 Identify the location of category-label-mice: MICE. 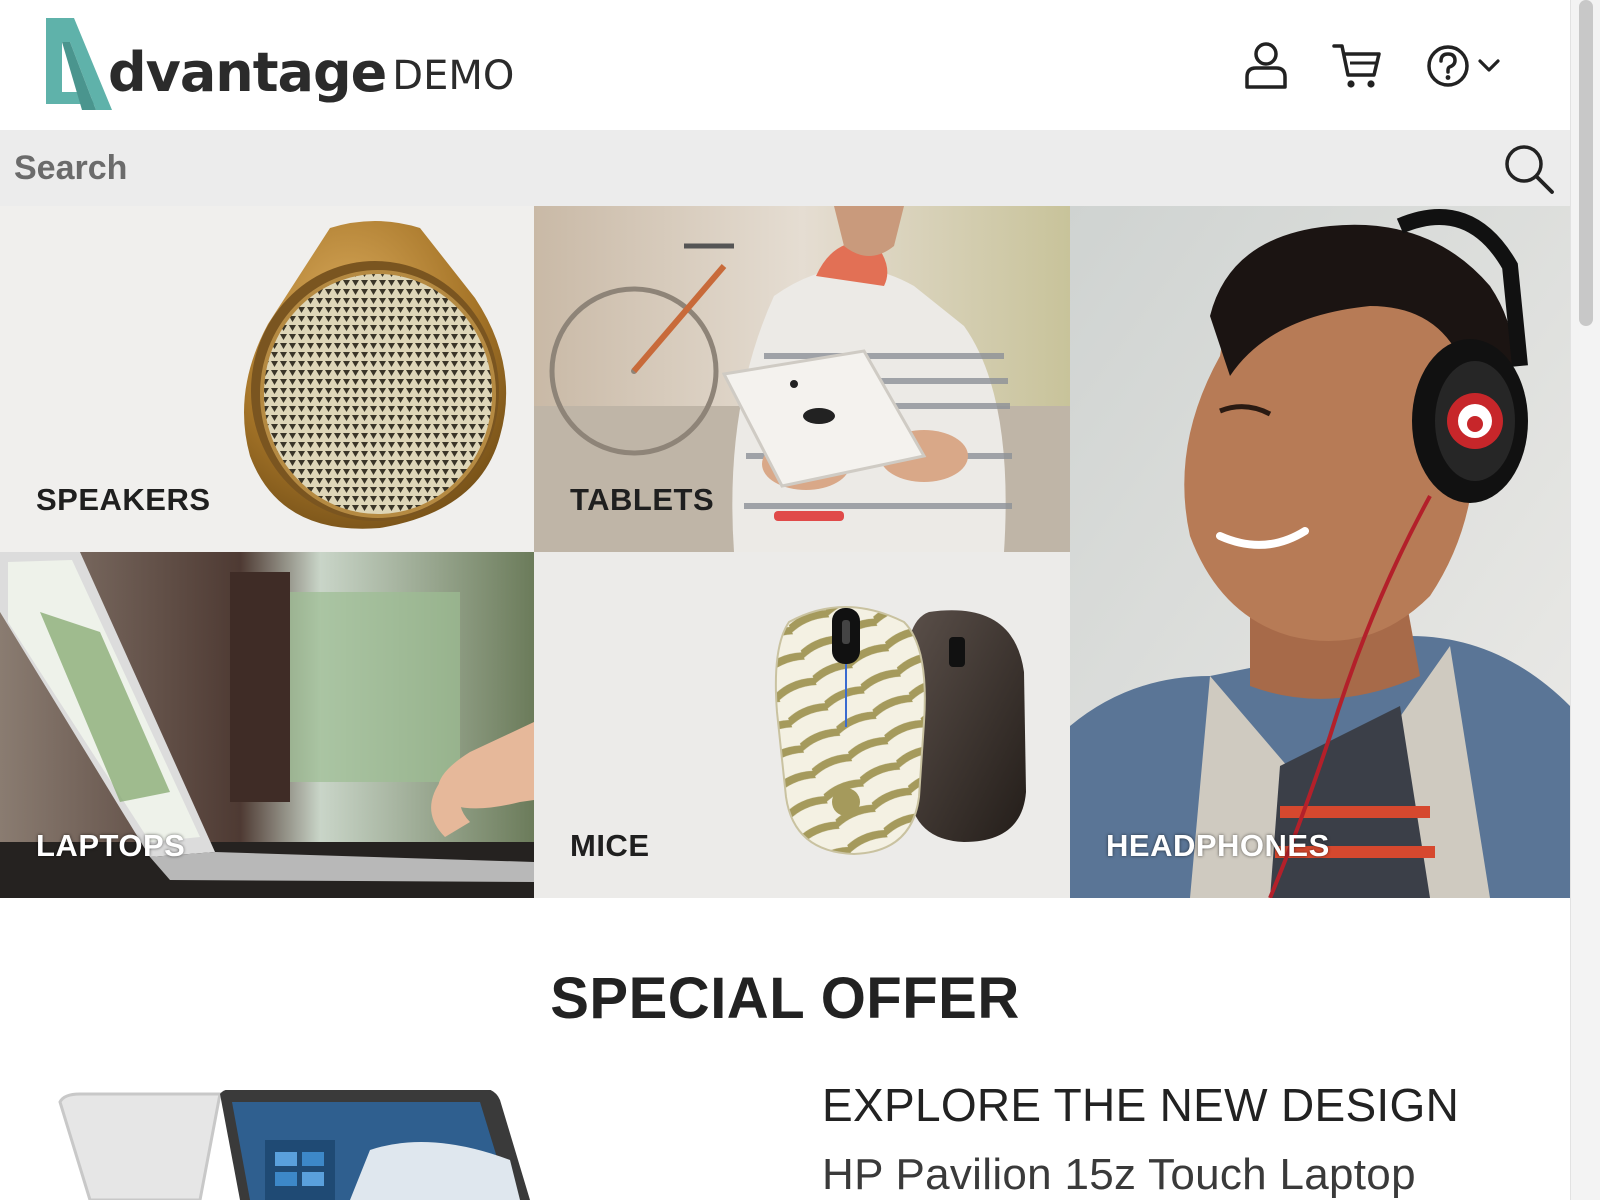
(610, 845).